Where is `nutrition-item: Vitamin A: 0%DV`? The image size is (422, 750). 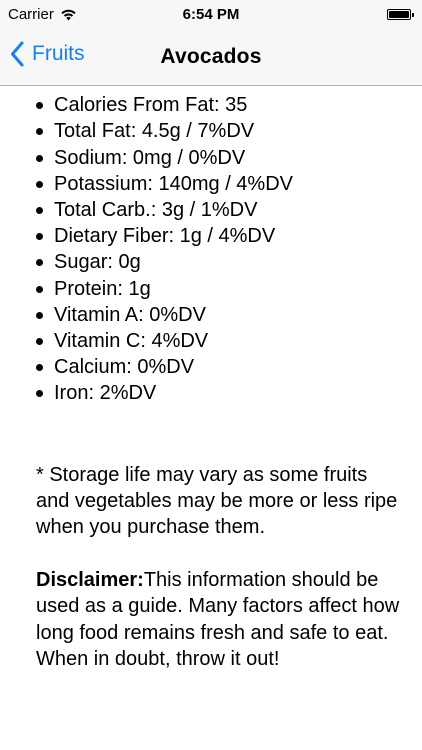 nutrition-item: Vitamin A: 0%DV is located at coordinates (229, 315).